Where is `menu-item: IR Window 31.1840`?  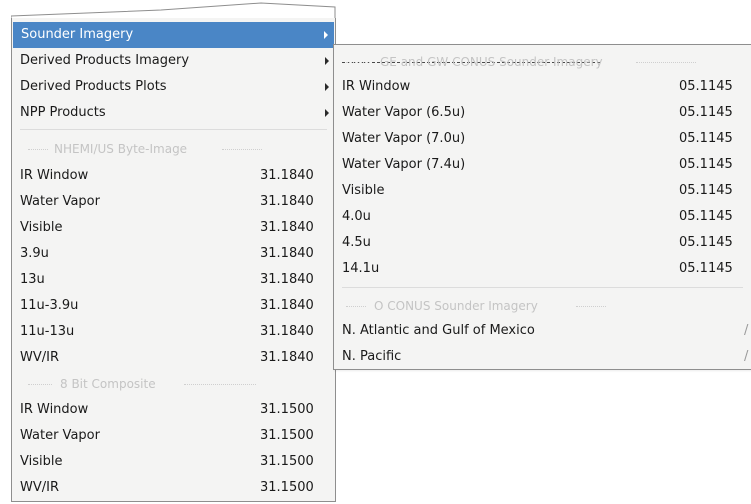 menu-item: IR Window 31.1840 is located at coordinates (173, 176).